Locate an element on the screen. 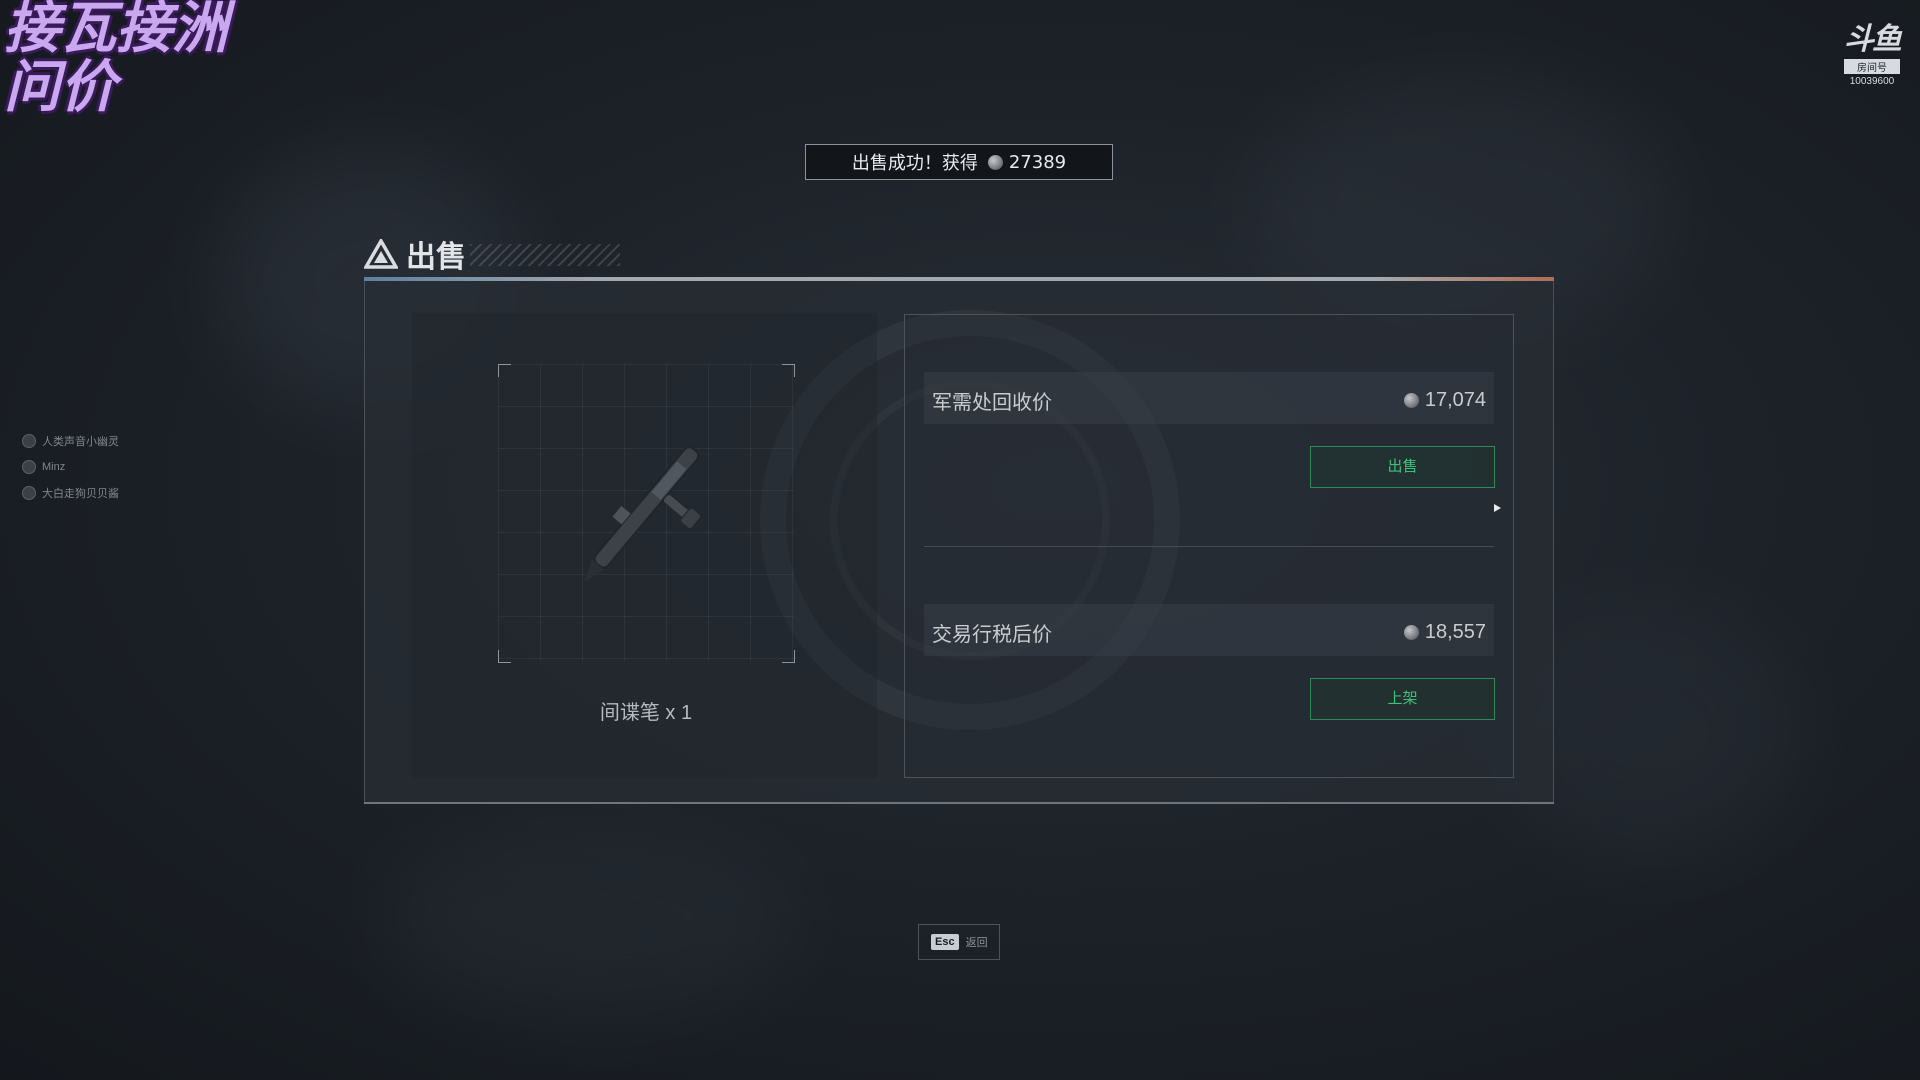  recycle-price-label: 军需处回收价 is located at coordinates (992, 403).